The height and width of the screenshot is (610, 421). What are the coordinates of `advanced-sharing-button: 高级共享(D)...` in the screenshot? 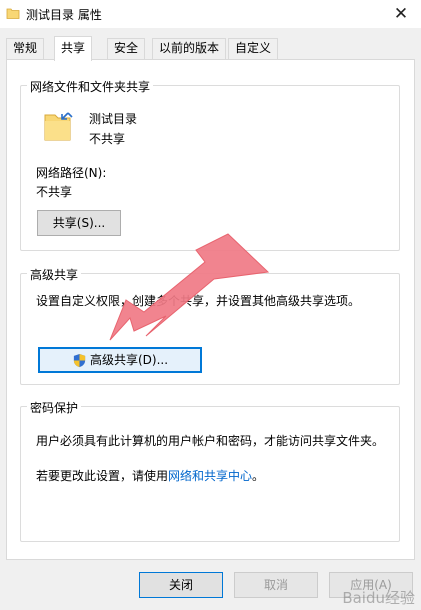 It's located at (120, 360).